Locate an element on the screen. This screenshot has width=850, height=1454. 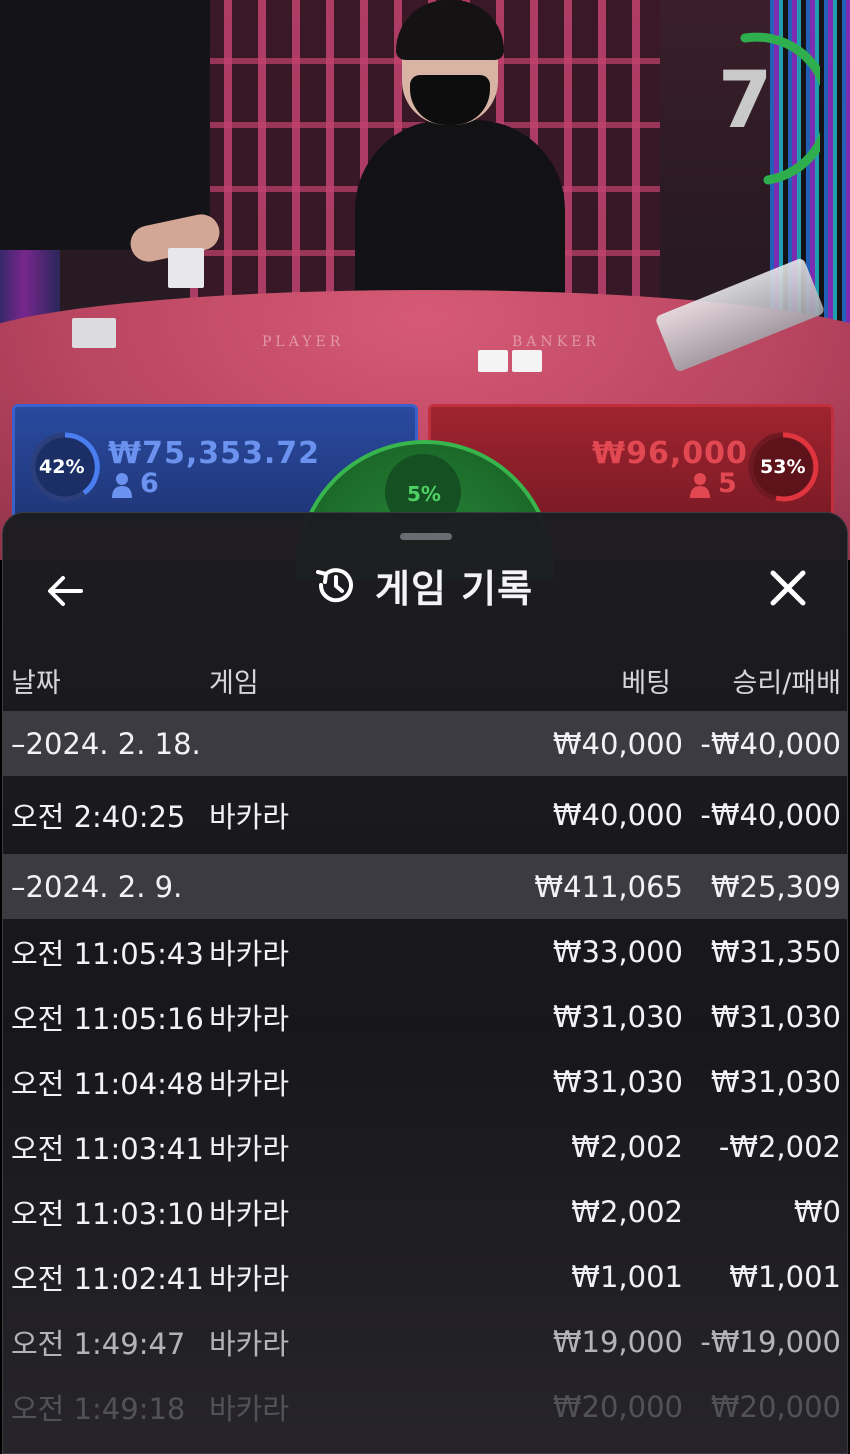
day-total-bet: ₩40,000 is located at coordinates (617, 743).